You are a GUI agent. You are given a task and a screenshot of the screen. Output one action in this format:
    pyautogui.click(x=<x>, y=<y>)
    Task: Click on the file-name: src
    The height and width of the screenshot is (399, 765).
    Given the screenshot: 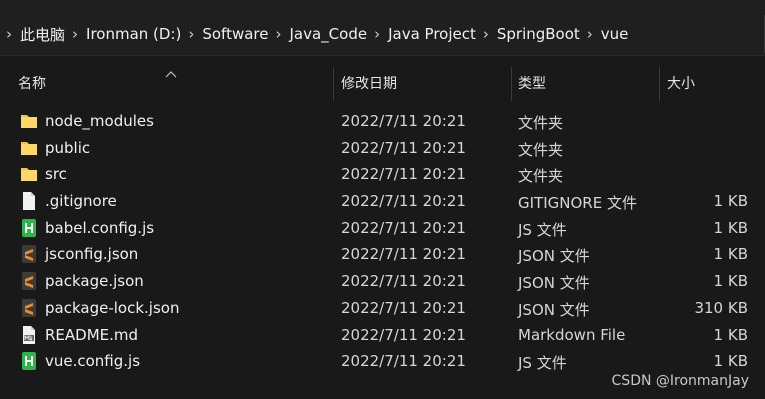 What is the action you would take?
    pyautogui.click(x=56, y=174)
    